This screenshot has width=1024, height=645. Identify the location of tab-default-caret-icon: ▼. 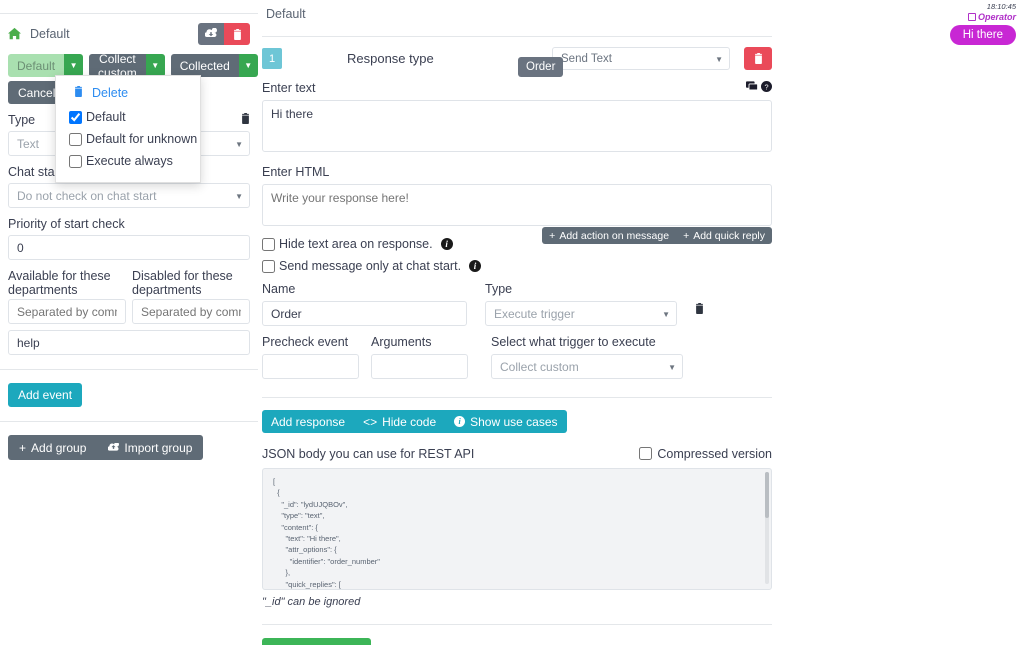
(74, 65).